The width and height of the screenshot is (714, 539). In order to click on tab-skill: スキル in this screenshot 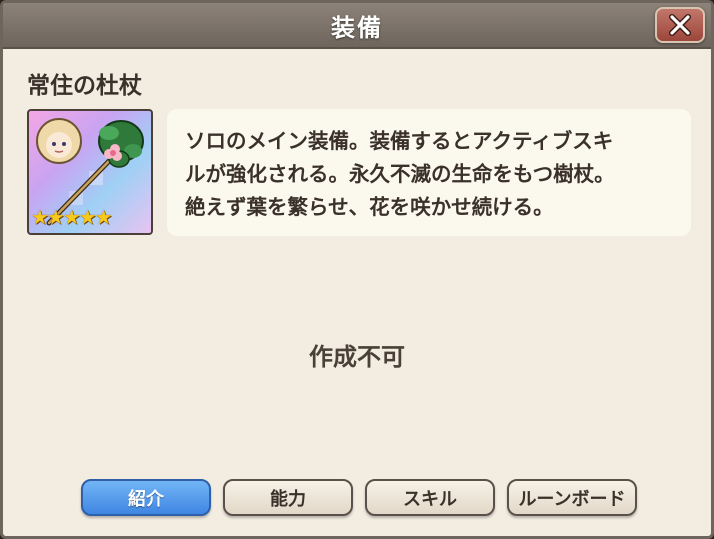, I will do `click(430, 497)`.